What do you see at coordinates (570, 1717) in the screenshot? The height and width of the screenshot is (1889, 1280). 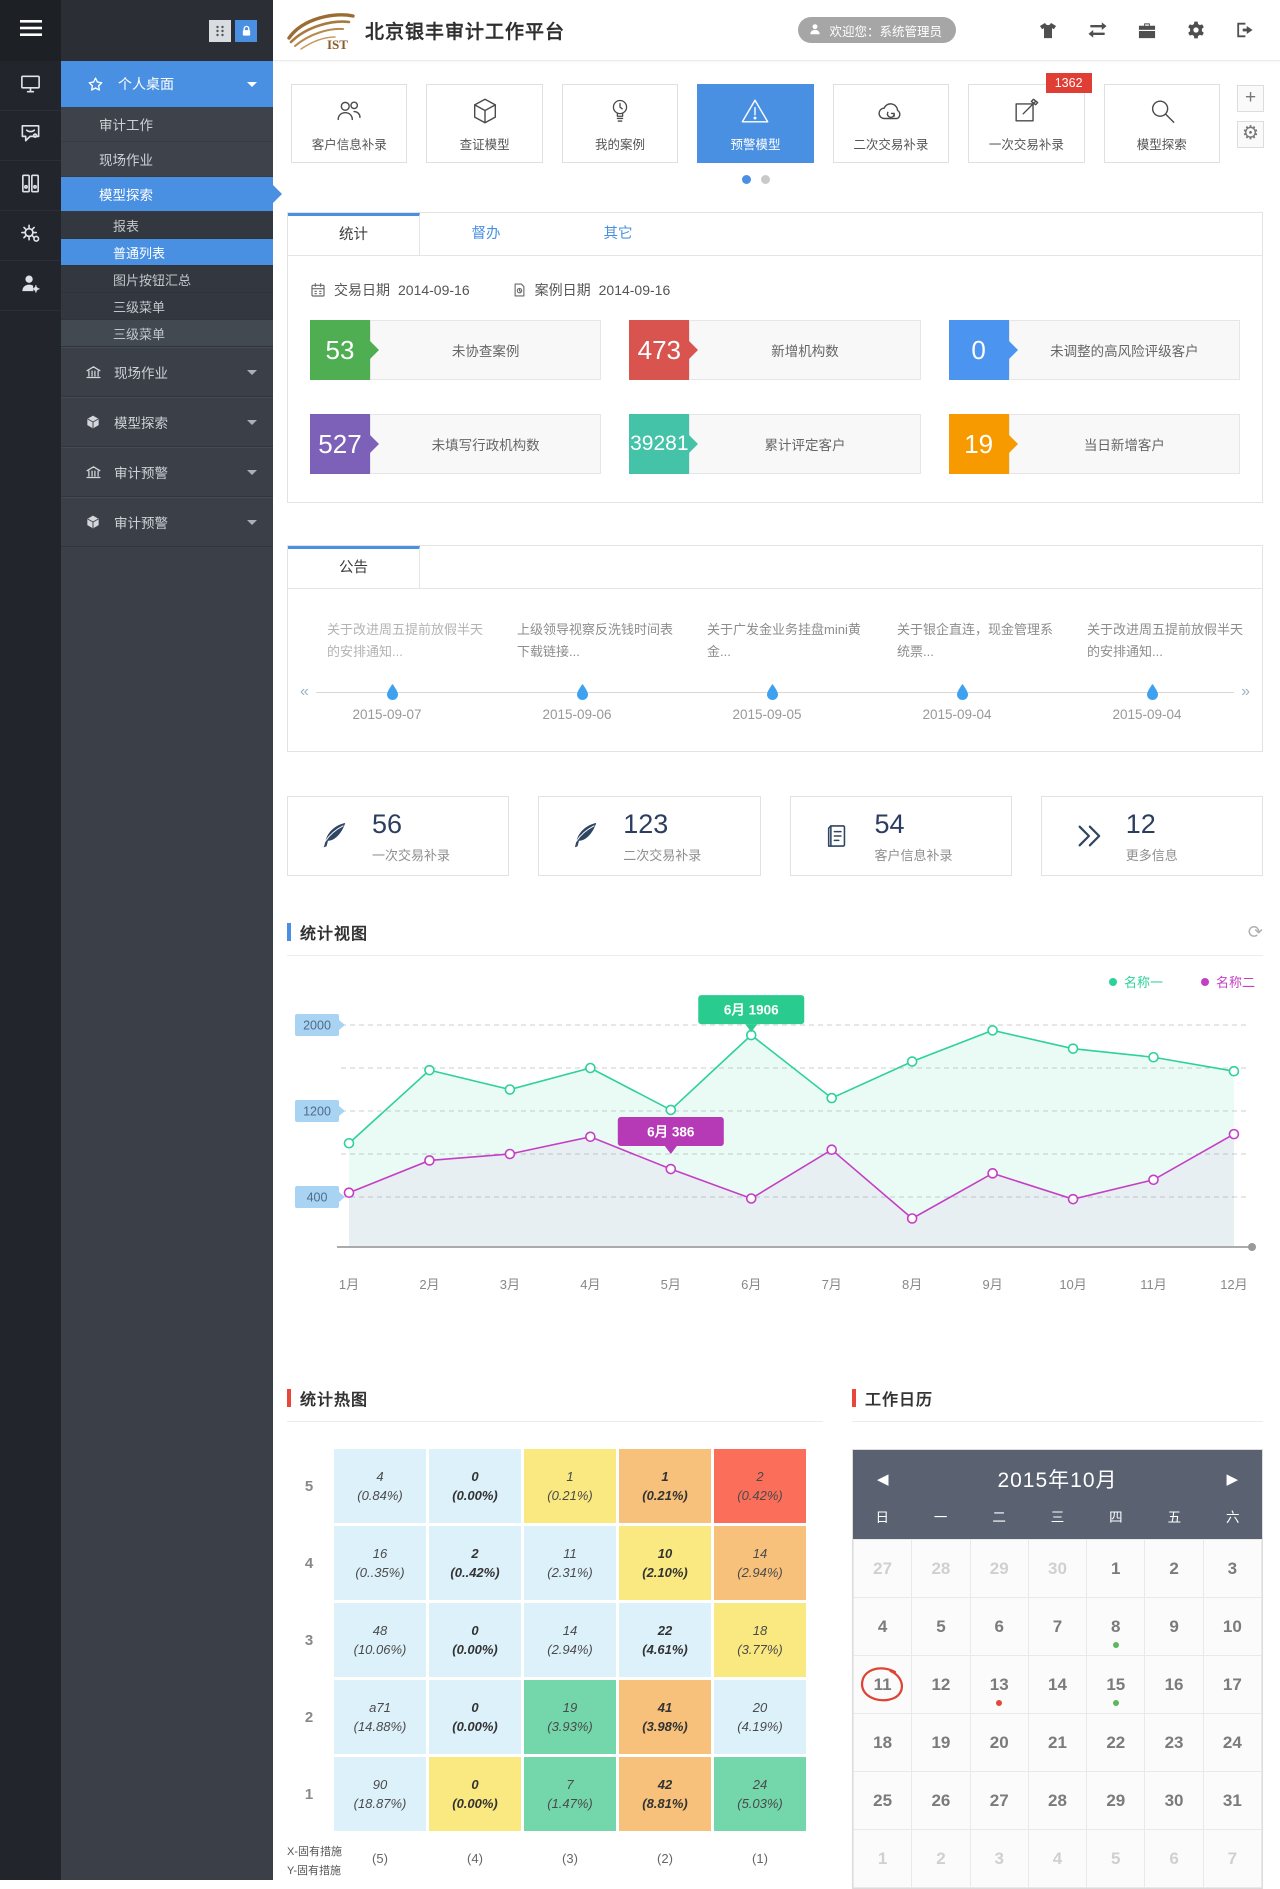 I see `heatmap-cell: 19 (3.93%)` at bounding box center [570, 1717].